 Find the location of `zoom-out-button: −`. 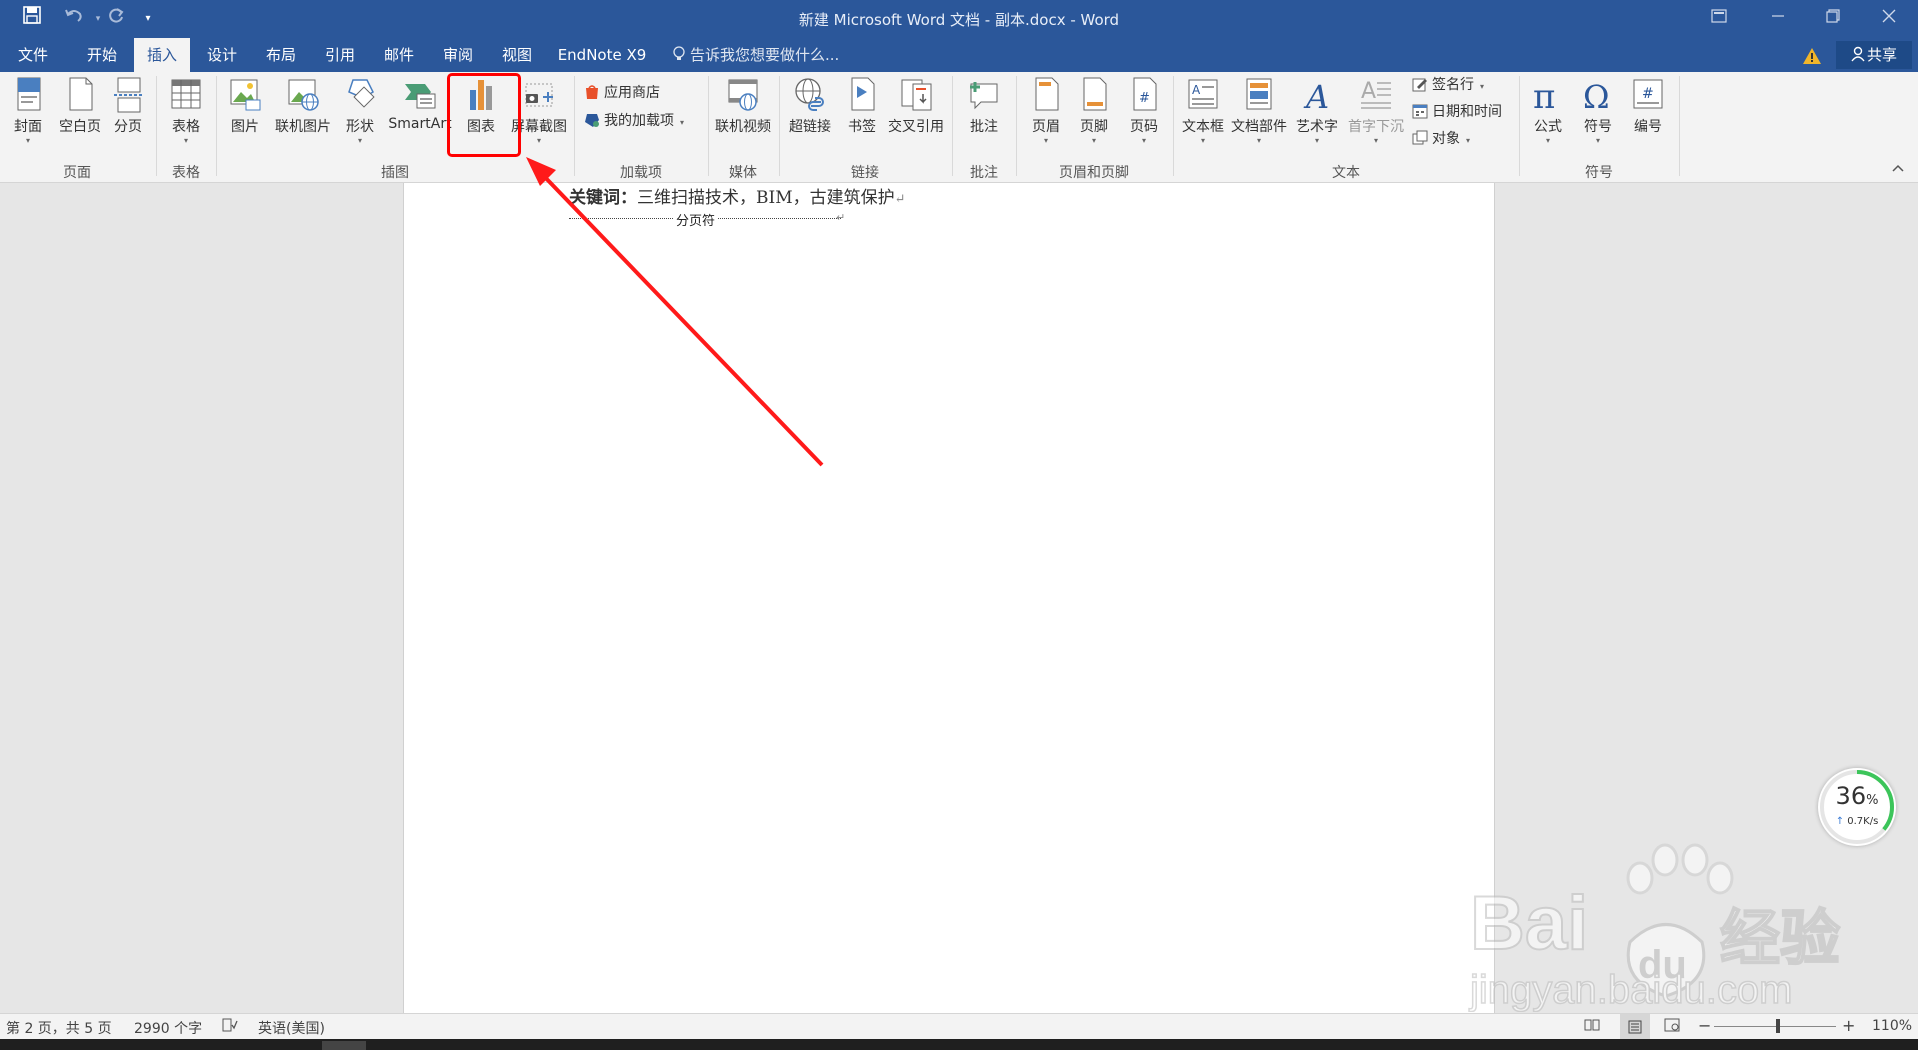

zoom-out-button: − is located at coordinates (1704, 1025).